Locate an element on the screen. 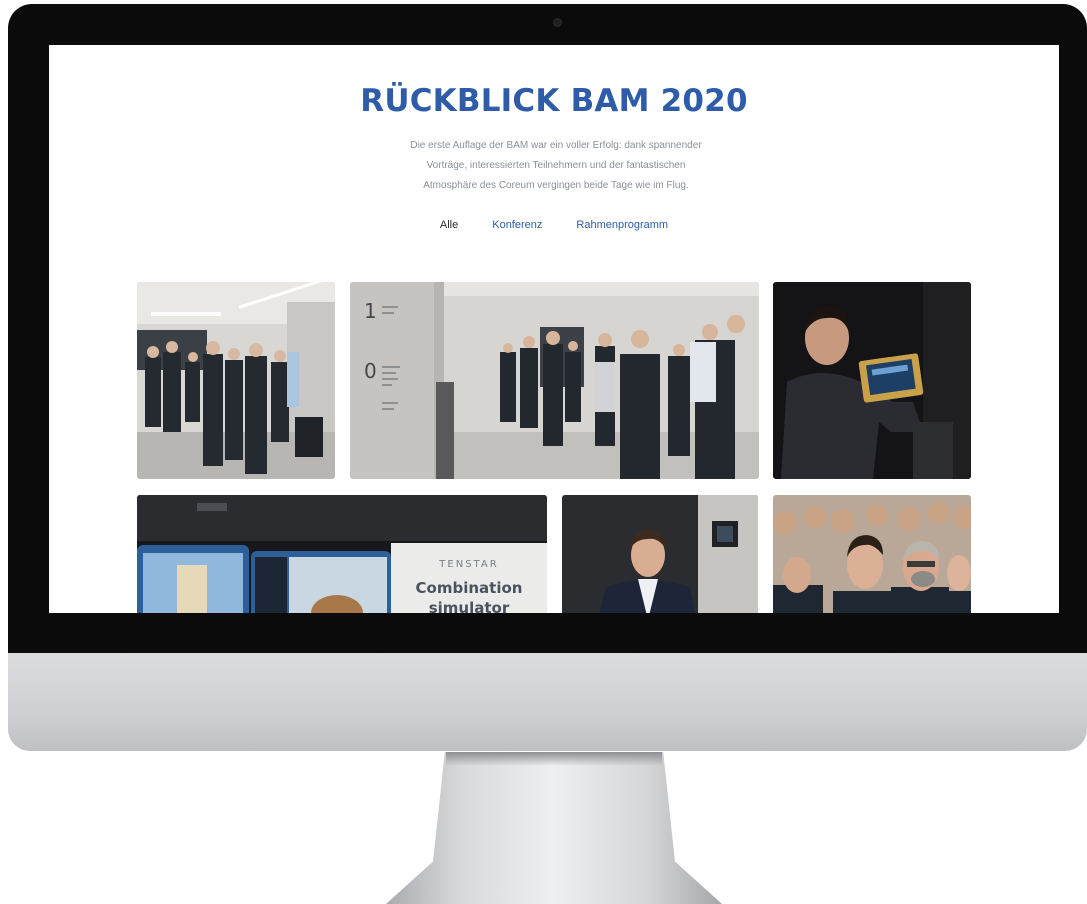 Image resolution: width=1087 pixels, height=904 pixels. gallery-photo-lobby-networking: 1 0 is located at coordinates (554, 380).